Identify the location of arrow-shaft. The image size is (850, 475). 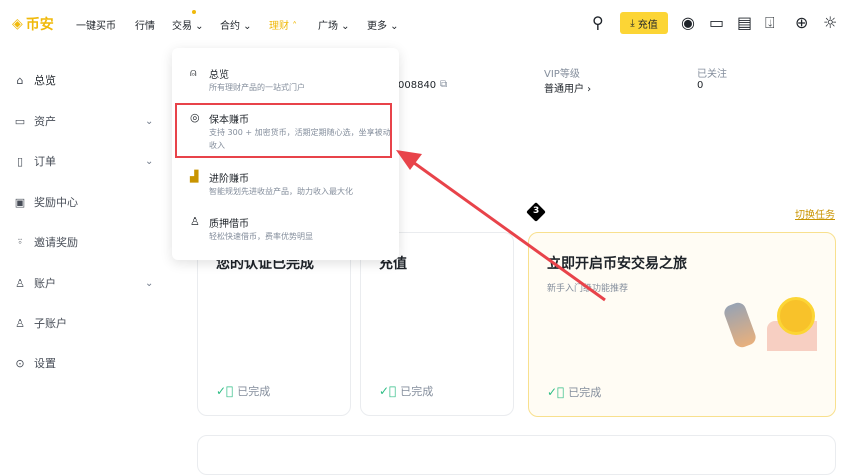
(507, 230).